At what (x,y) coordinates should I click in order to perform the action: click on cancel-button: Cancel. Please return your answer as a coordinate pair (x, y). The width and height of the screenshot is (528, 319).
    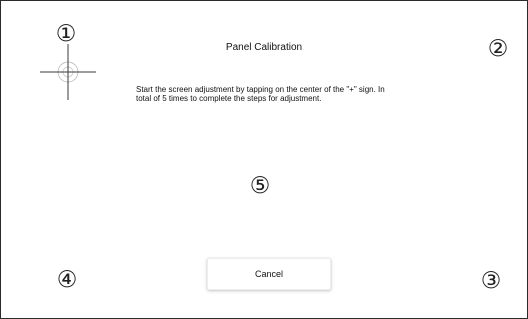
    Looking at the image, I should click on (269, 274).